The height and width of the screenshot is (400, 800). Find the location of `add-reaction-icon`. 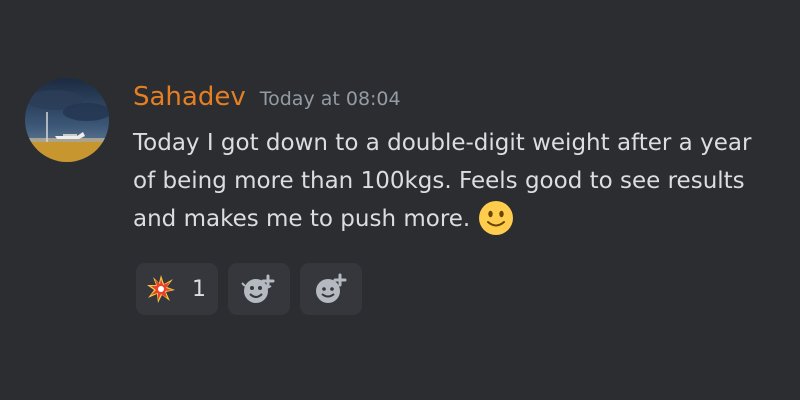

add-reaction-icon is located at coordinates (259, 289).